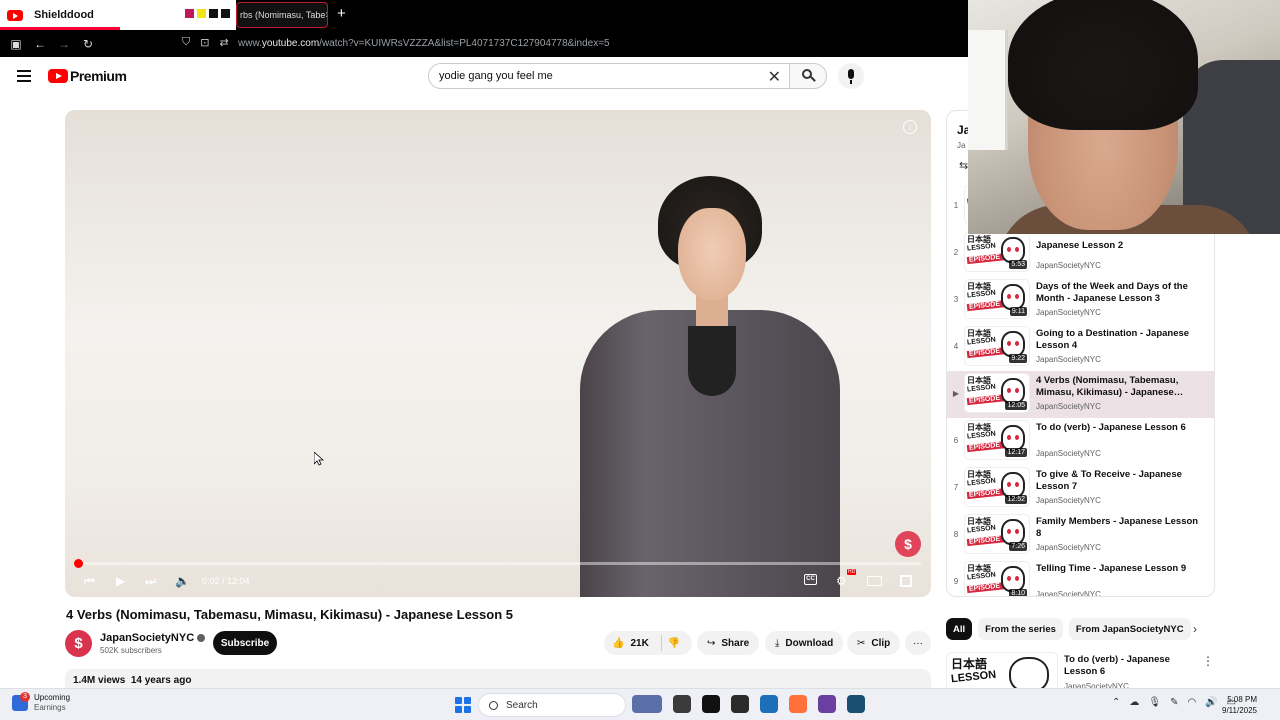 This screenshot has height=720, width=1280. I want to click on wifi-icon: ◠, so click(1191, 702).